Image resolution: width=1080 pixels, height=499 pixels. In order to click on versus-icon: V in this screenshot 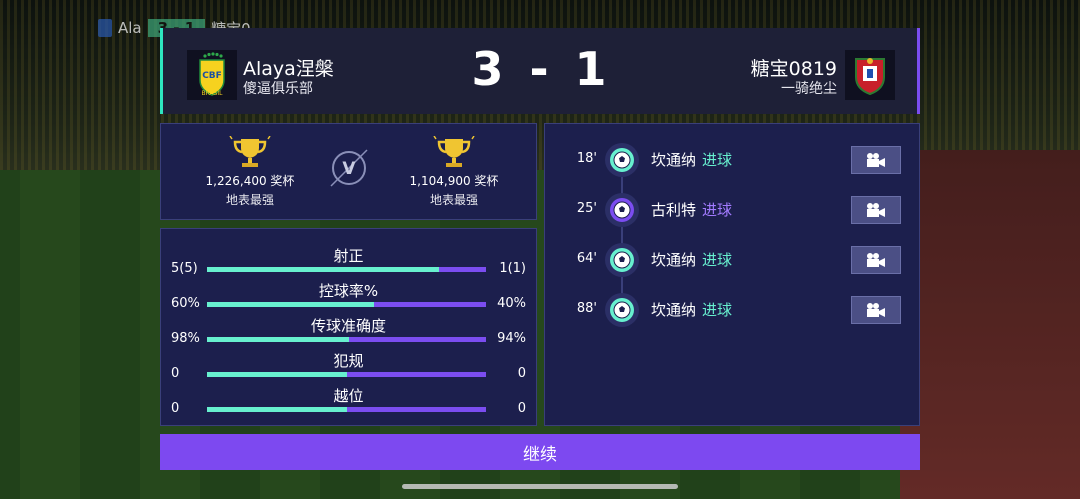, I will do `click(349, 168)`.